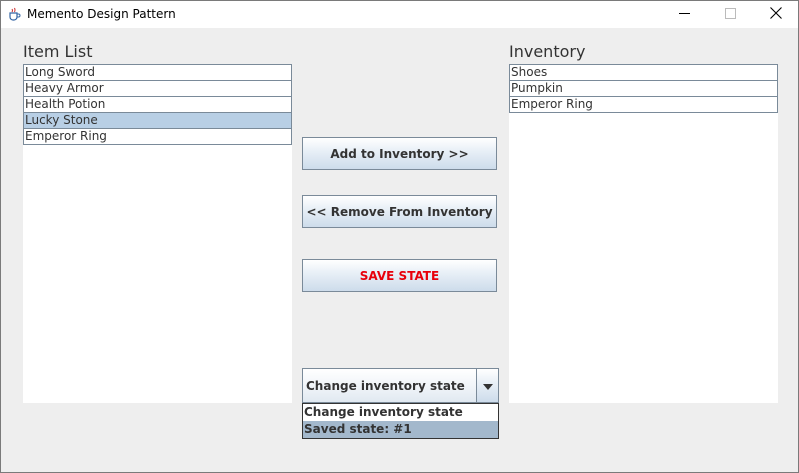  I want to click on inventory-state-dropdown: Change inventory state, so click(400, 385).